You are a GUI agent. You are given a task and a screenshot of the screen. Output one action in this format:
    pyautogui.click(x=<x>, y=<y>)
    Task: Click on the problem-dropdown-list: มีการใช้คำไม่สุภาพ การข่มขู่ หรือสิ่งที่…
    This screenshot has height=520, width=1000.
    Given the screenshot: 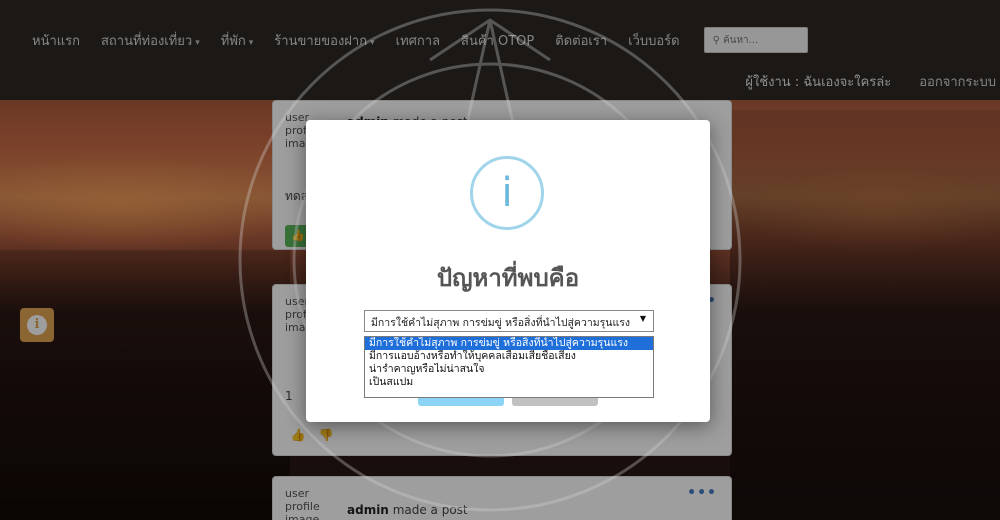 What is the action you would take?
    pyautogui.click(x=509, y=367)
    